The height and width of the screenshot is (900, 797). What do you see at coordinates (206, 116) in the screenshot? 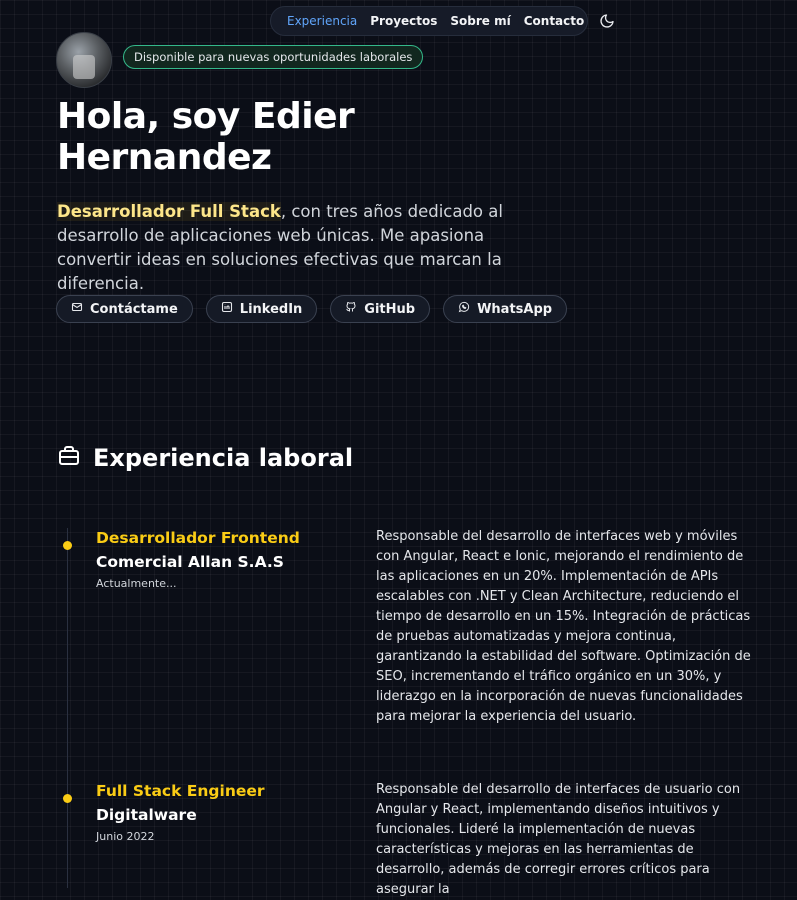
I see `title-line-1: Hola, soy Edier` at bounding box center [206, 116].